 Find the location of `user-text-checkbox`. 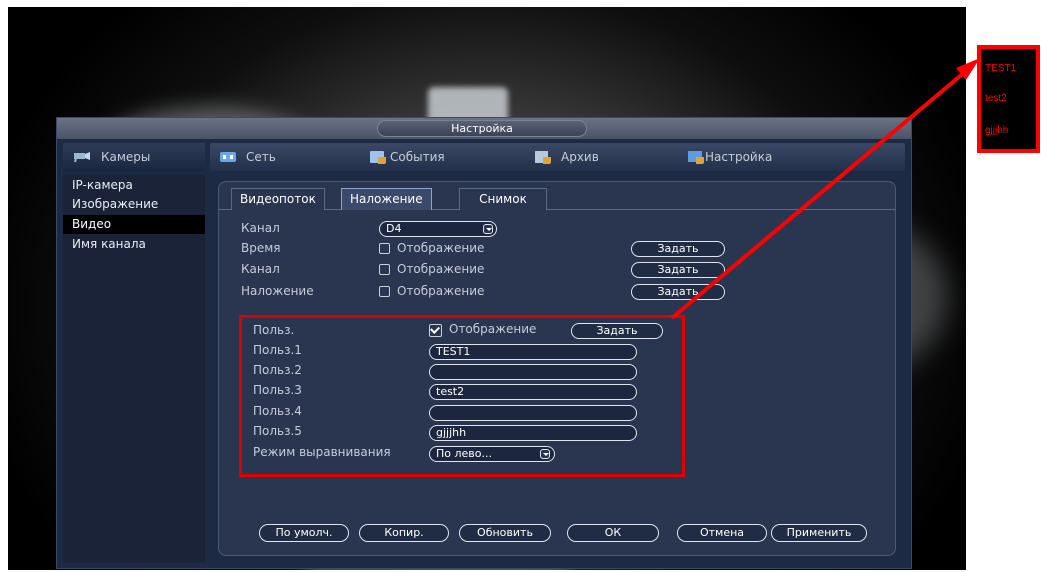

user-text-checkbox is located at coordinates (435, 330).